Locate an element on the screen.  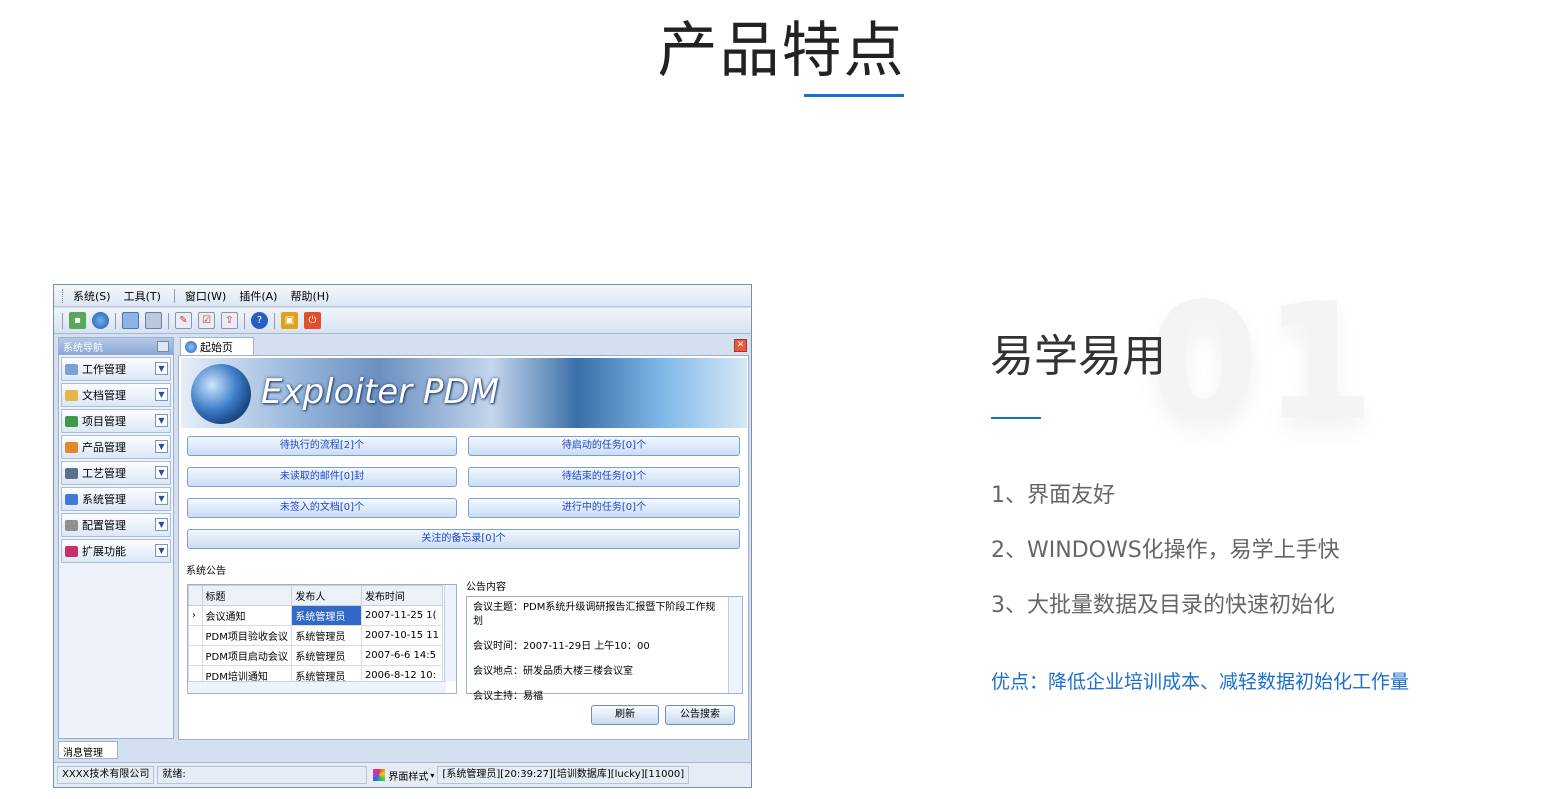
product-icon is located at coordinates (71, 447).